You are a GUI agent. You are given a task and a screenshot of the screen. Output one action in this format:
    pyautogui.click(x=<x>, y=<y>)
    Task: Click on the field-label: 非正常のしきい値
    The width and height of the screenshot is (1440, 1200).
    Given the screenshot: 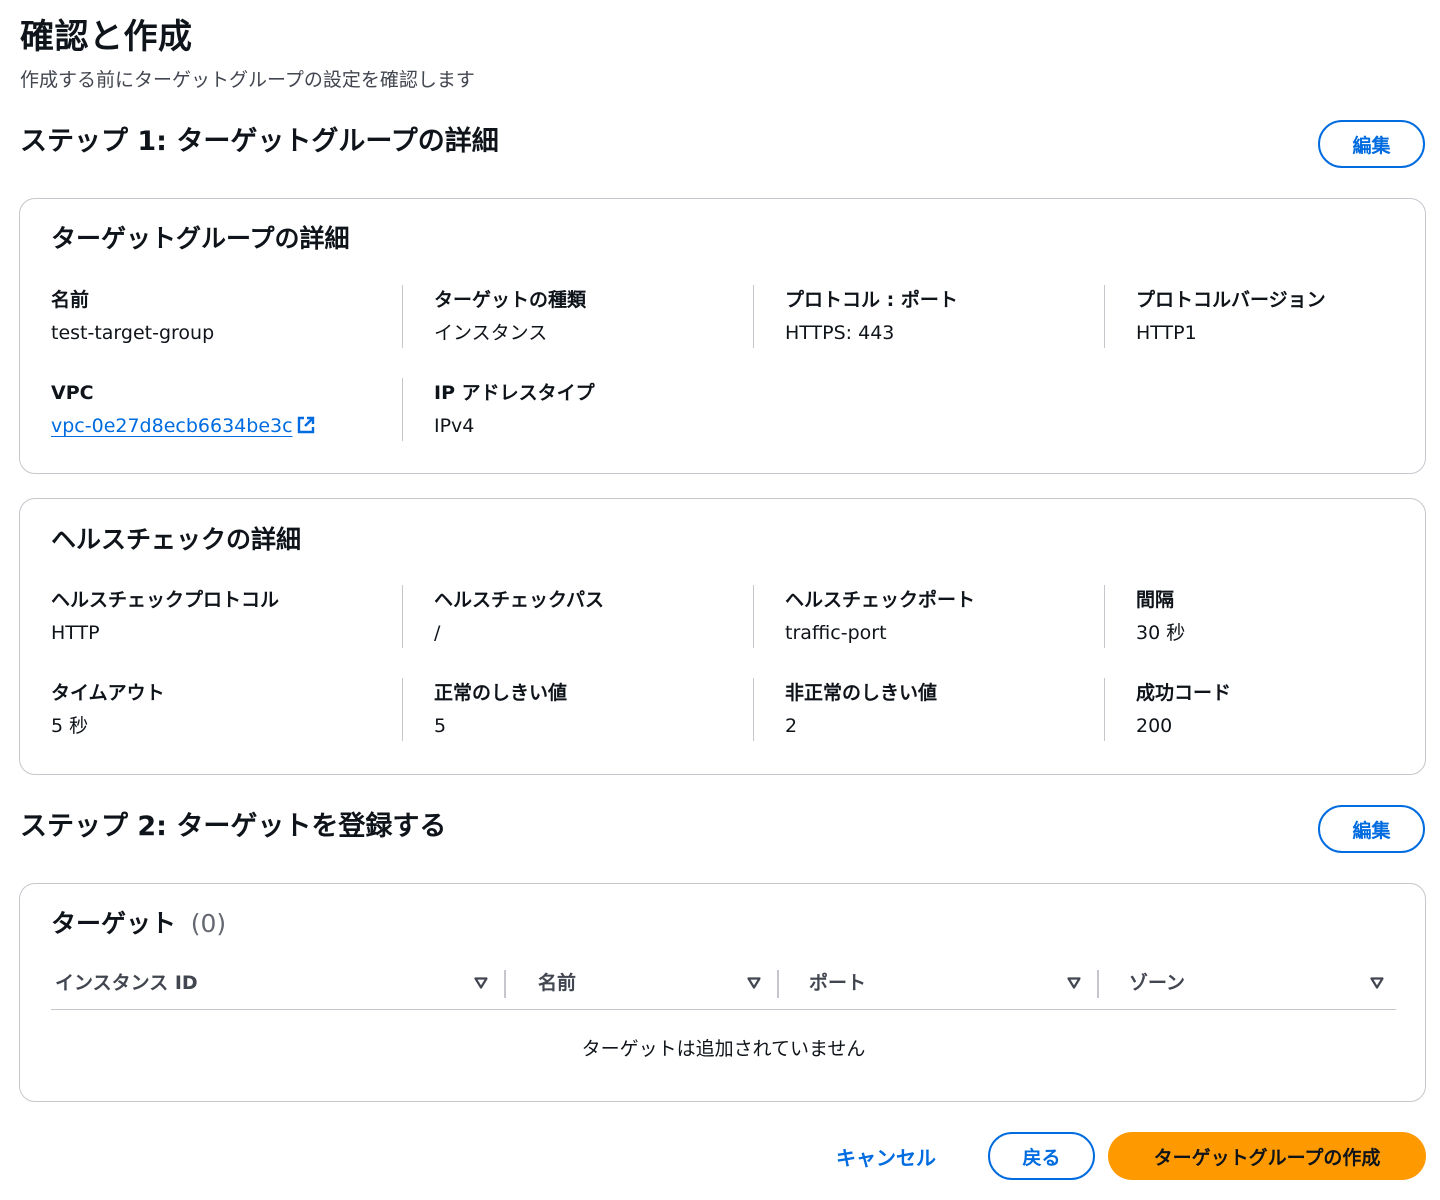 What is the action you would take?
    pyautogui.click(x=861, y=693)
    